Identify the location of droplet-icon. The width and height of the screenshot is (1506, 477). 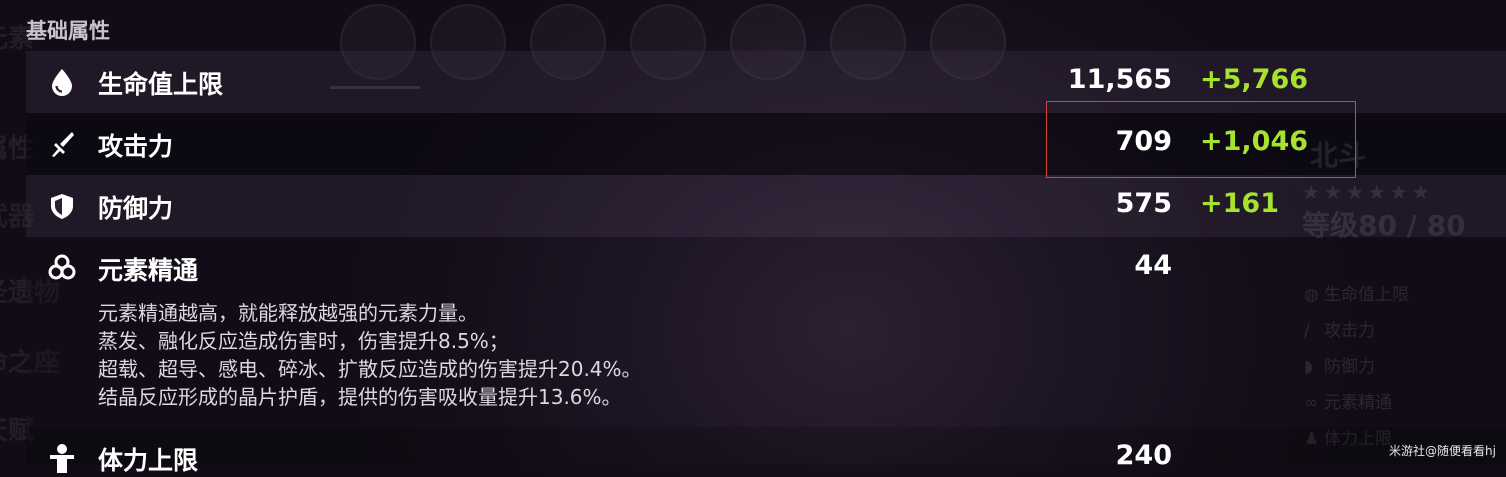
(62, 82).